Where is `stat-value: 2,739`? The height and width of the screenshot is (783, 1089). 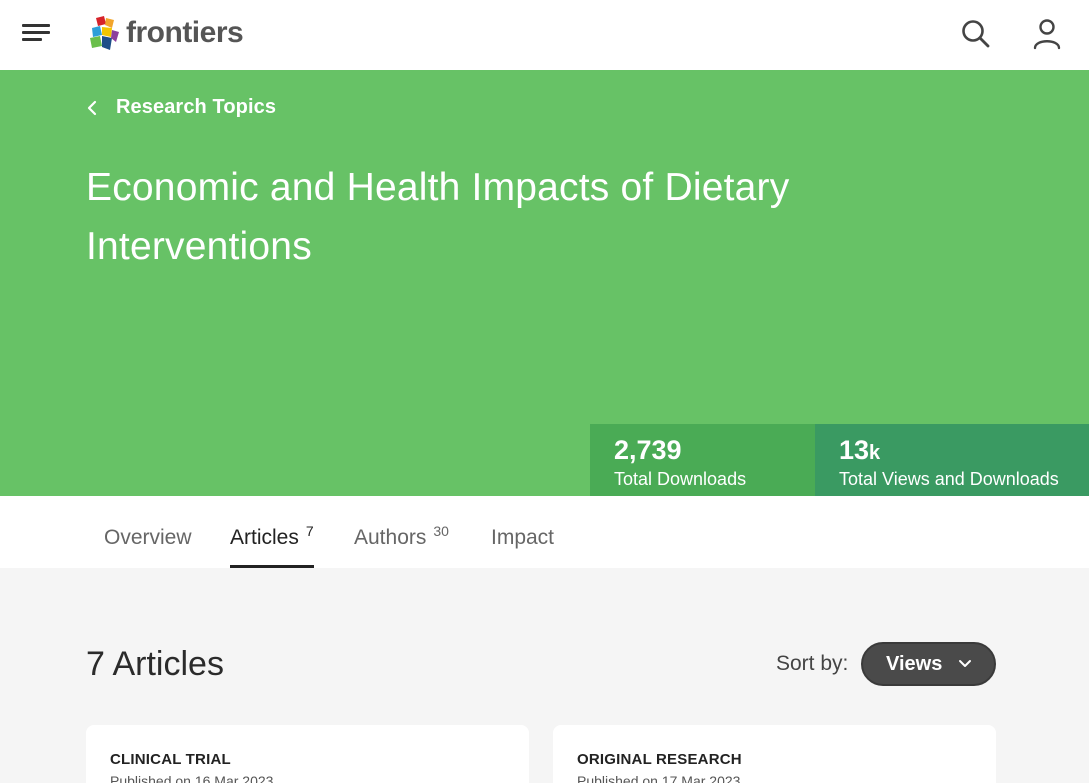
stat-value: 2,739 is located at coordinates (648, 450).